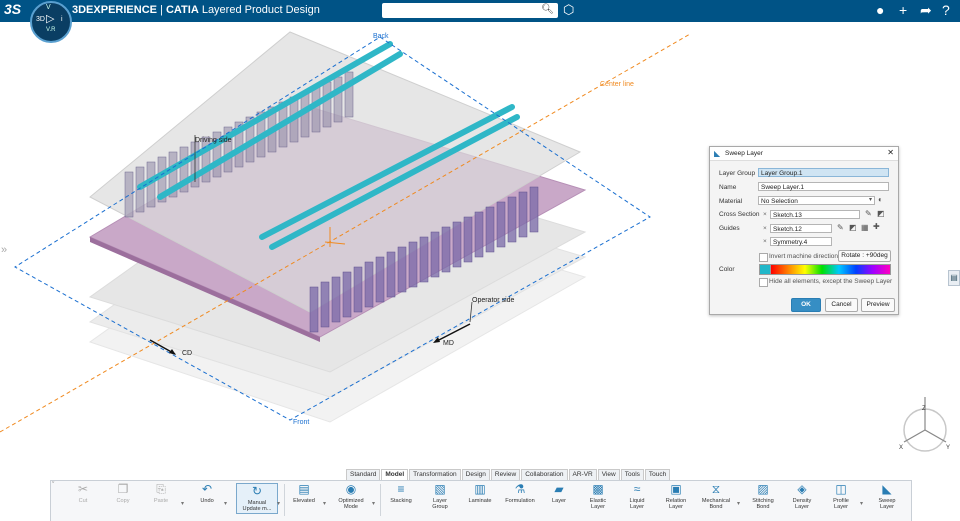  I want to click on guide-2-field: Symmetry.4, so click(801, 241).